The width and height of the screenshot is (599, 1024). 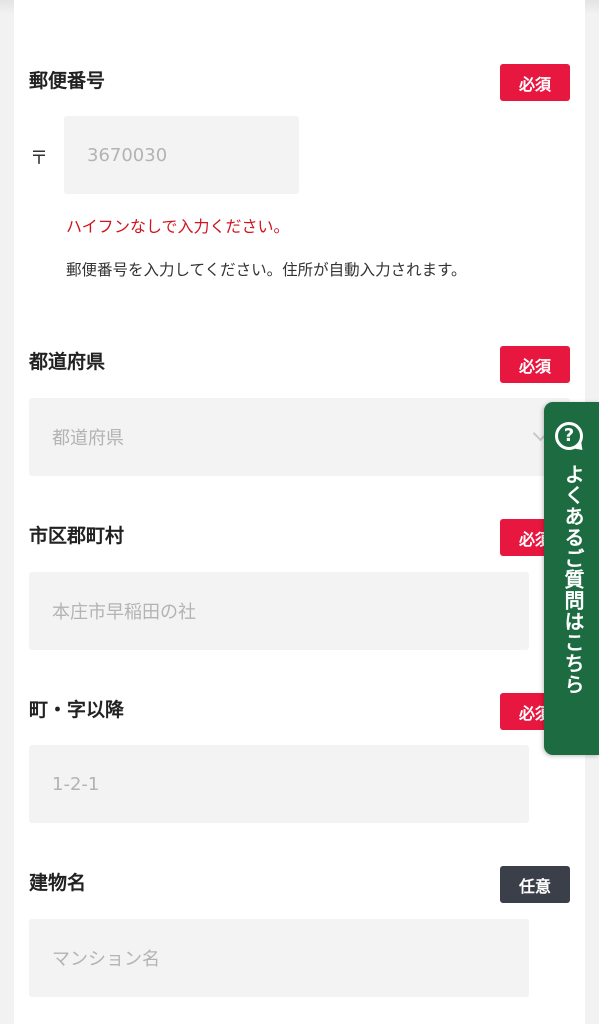 I want to click on building-optional-badge: 任意, so click(x=535, y=884).